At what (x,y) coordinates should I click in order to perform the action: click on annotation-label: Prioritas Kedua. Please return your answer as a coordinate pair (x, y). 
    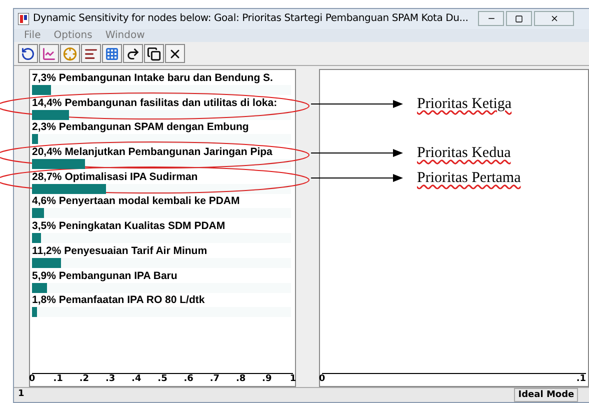
    Looking at the image, I should click on (464, 154).